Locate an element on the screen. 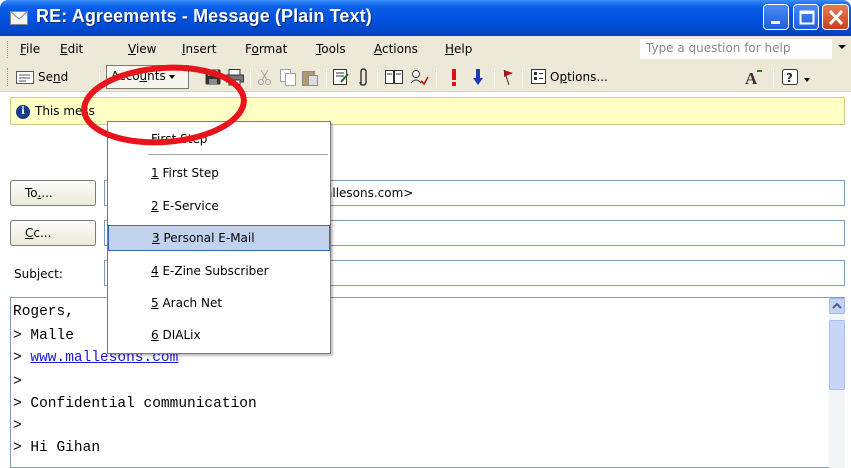  check-names-user-icon is located at coordinates (419, 77).